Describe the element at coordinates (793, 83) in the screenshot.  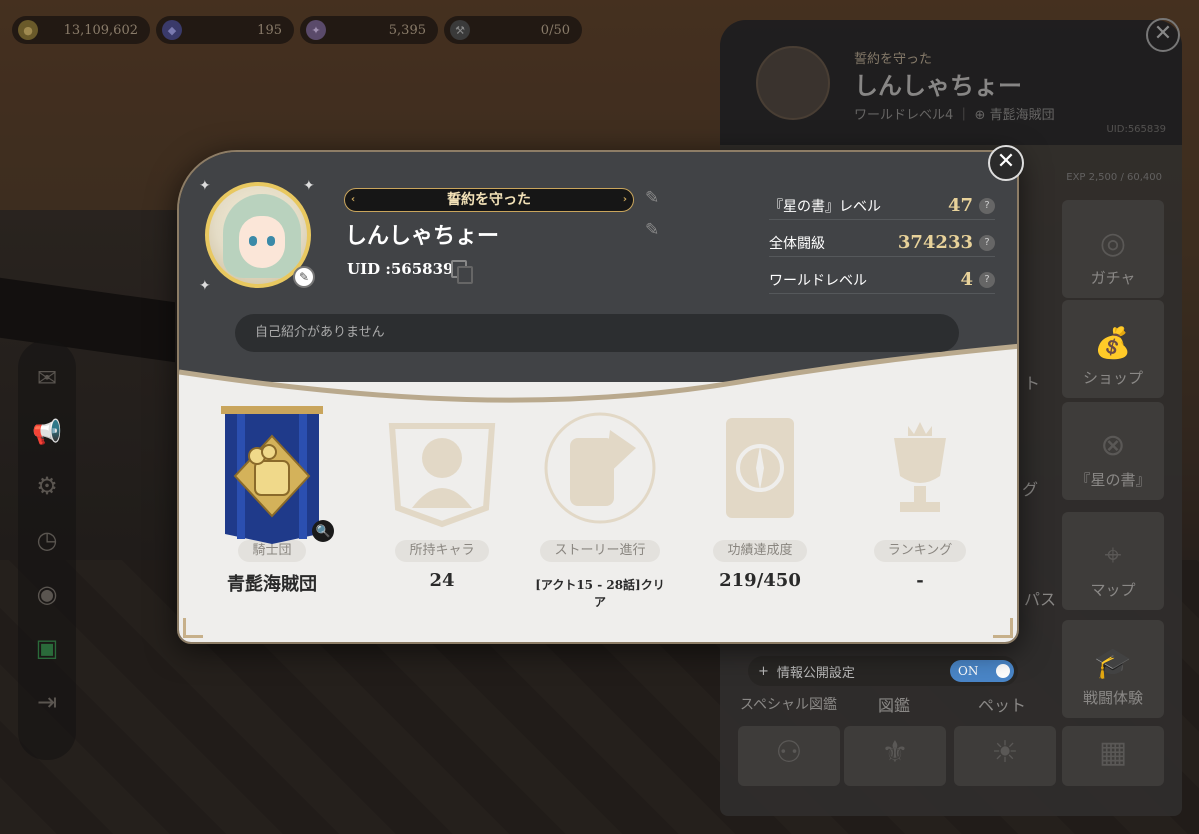
I see `side-avatar` at that location.